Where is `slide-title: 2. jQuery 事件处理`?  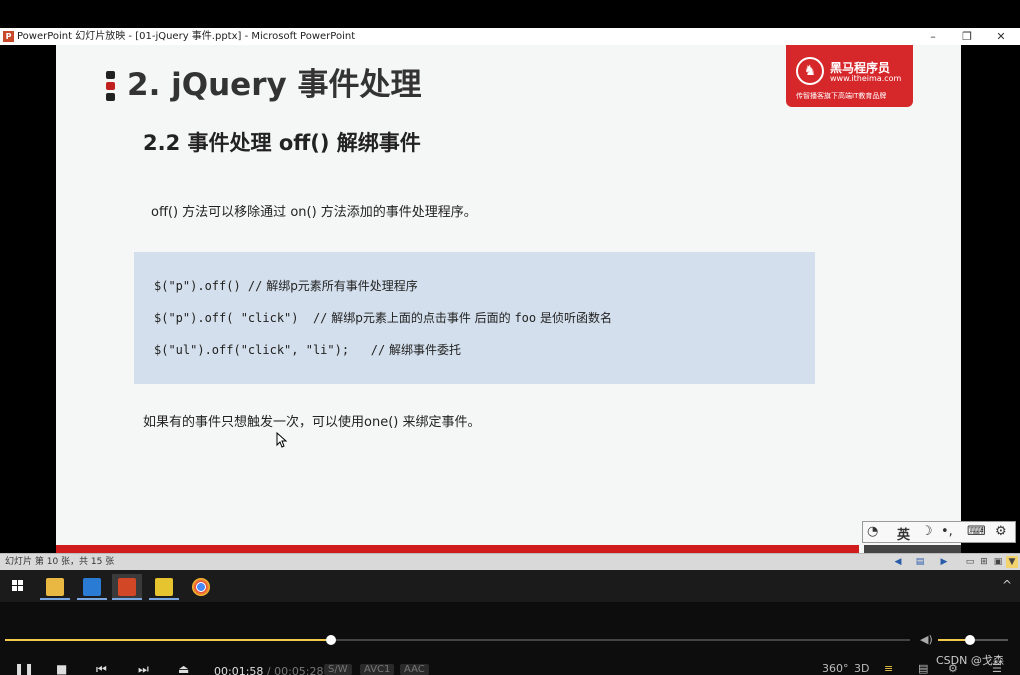 slide-title: 2. jQuery 事件处理 is located at coordinates (274, 85).